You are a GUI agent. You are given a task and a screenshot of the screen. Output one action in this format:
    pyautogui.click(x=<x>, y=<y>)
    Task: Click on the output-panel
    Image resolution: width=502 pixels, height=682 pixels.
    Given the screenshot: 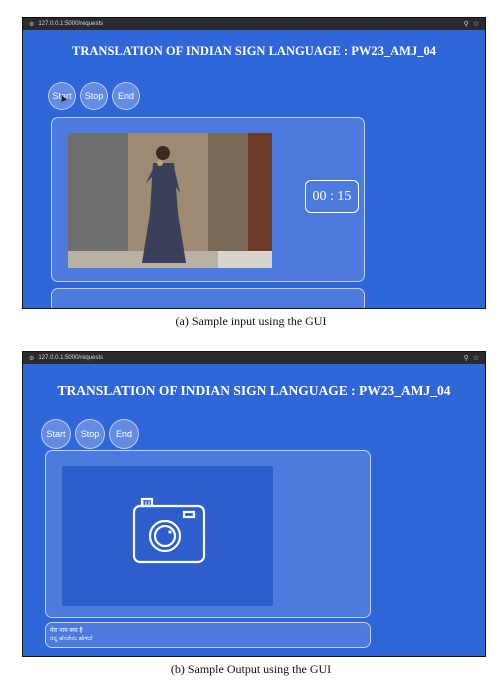 What is the action you would take?
    pyautogui.click(x=208, y=298)
    